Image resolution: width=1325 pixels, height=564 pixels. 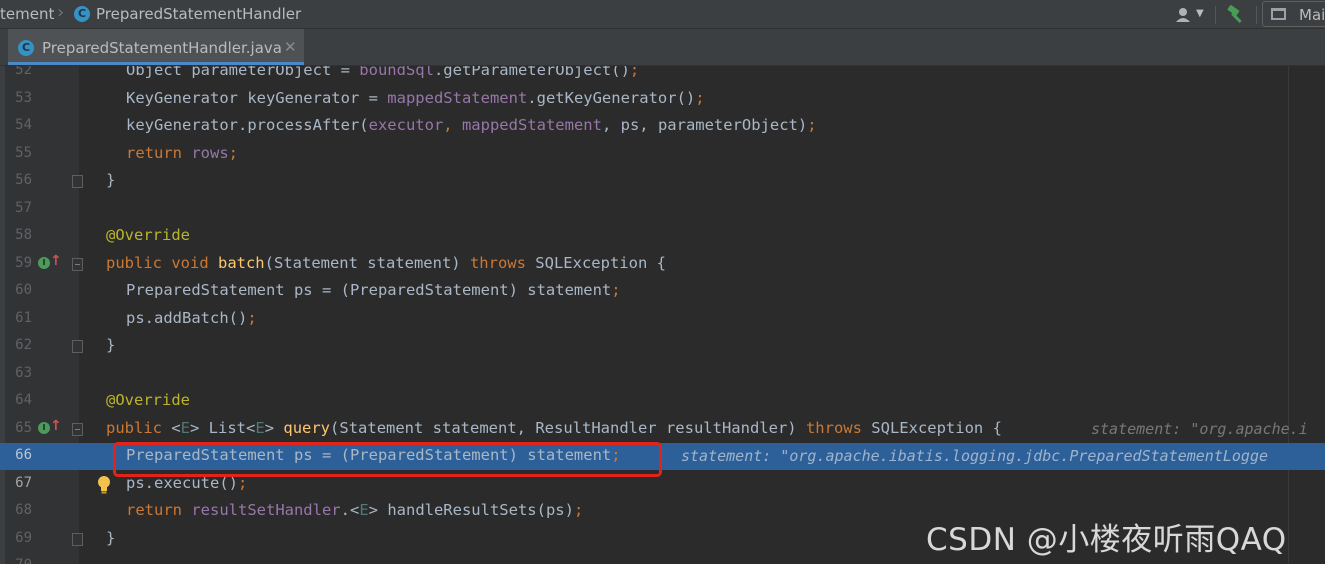 What do you see at coordinates (23, 482) in the screenshot?
I see `line-number: 67` at bounding box center [23, 482].